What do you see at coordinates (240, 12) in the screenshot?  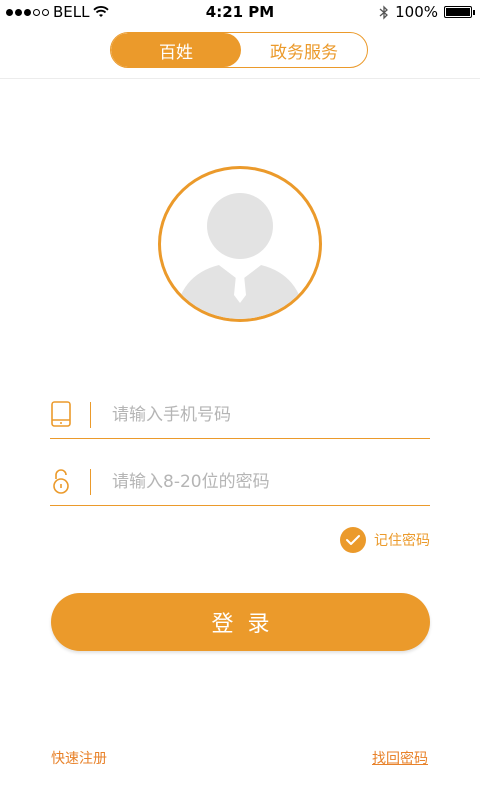 I see `status-bar: BELL 4:21 PM 100%` at bounding box center [240, 12].